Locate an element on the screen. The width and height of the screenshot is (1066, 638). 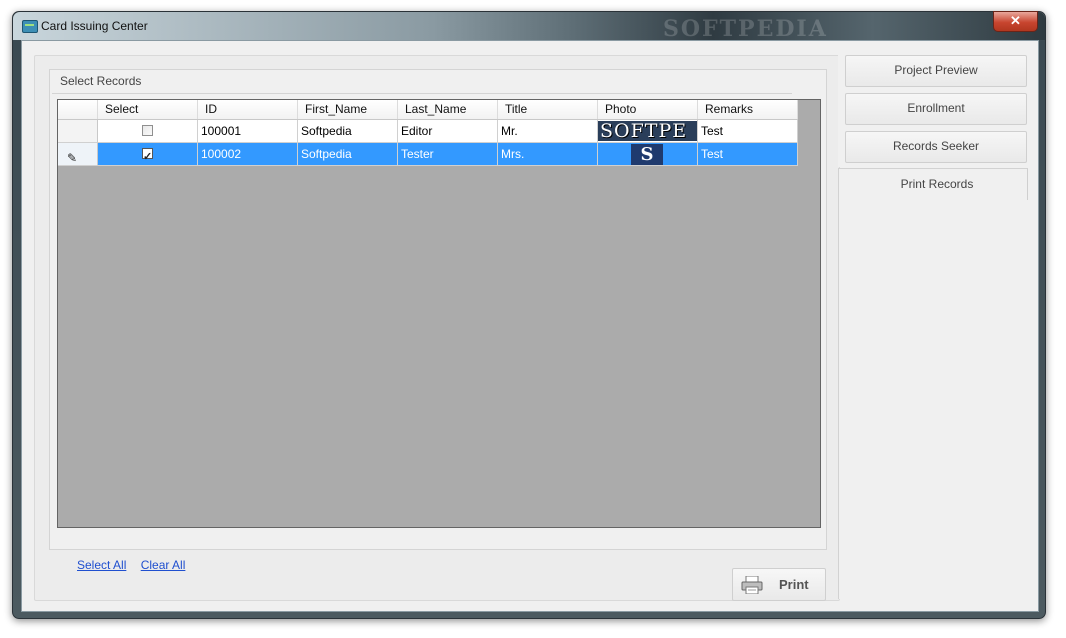
row-header: ✎ is located at coordinates (78, 154).